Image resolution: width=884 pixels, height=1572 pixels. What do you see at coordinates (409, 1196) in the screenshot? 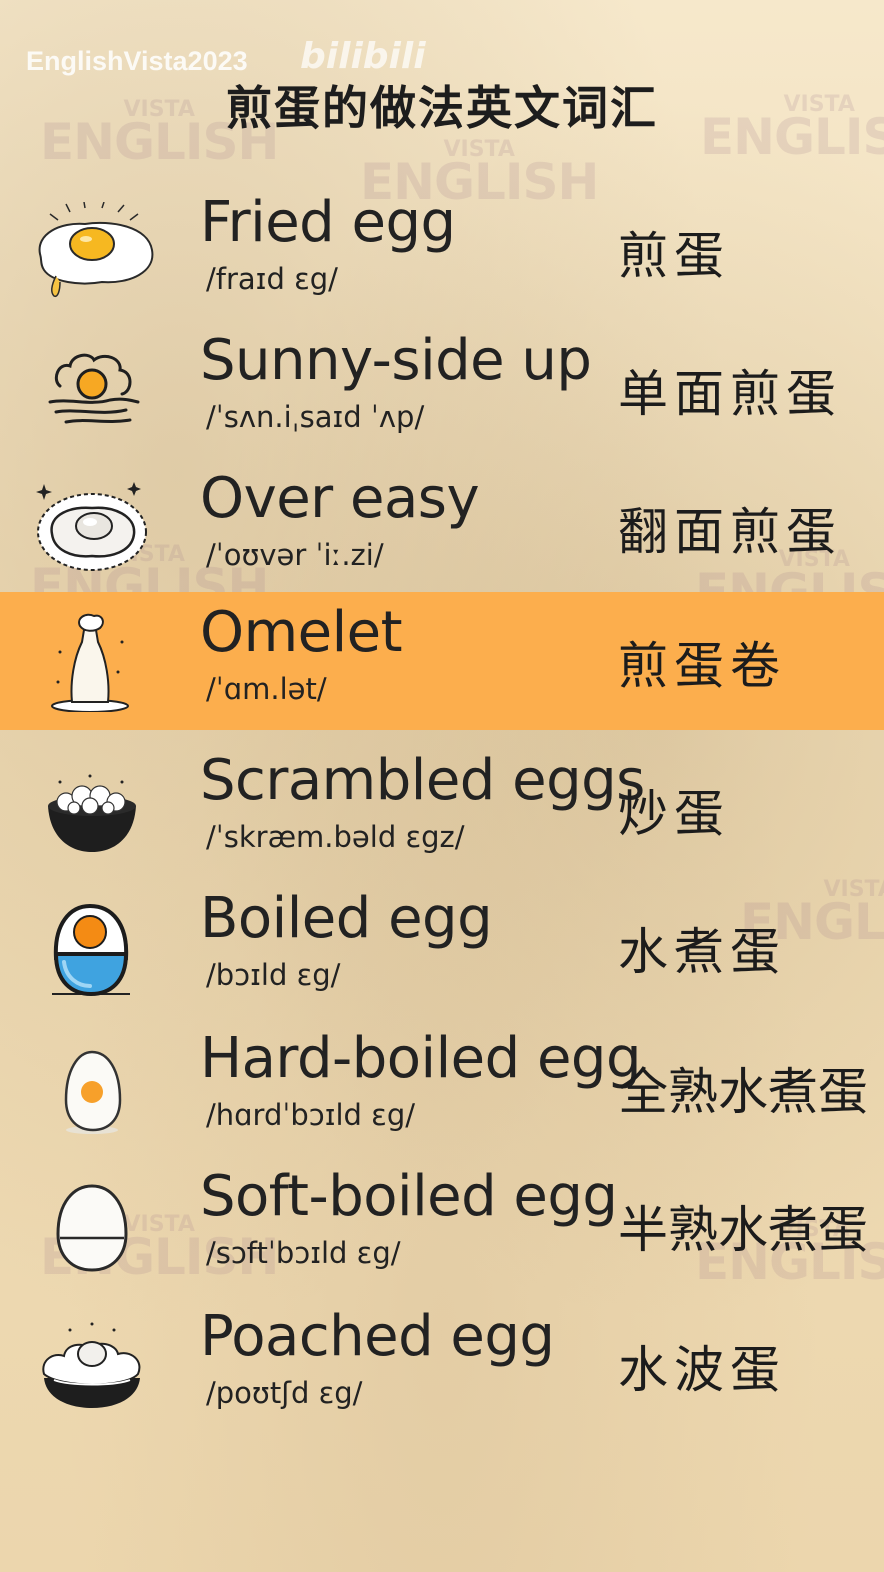
I see `english-term: Soft-boiled egg` at bounding box center [409, 1196].